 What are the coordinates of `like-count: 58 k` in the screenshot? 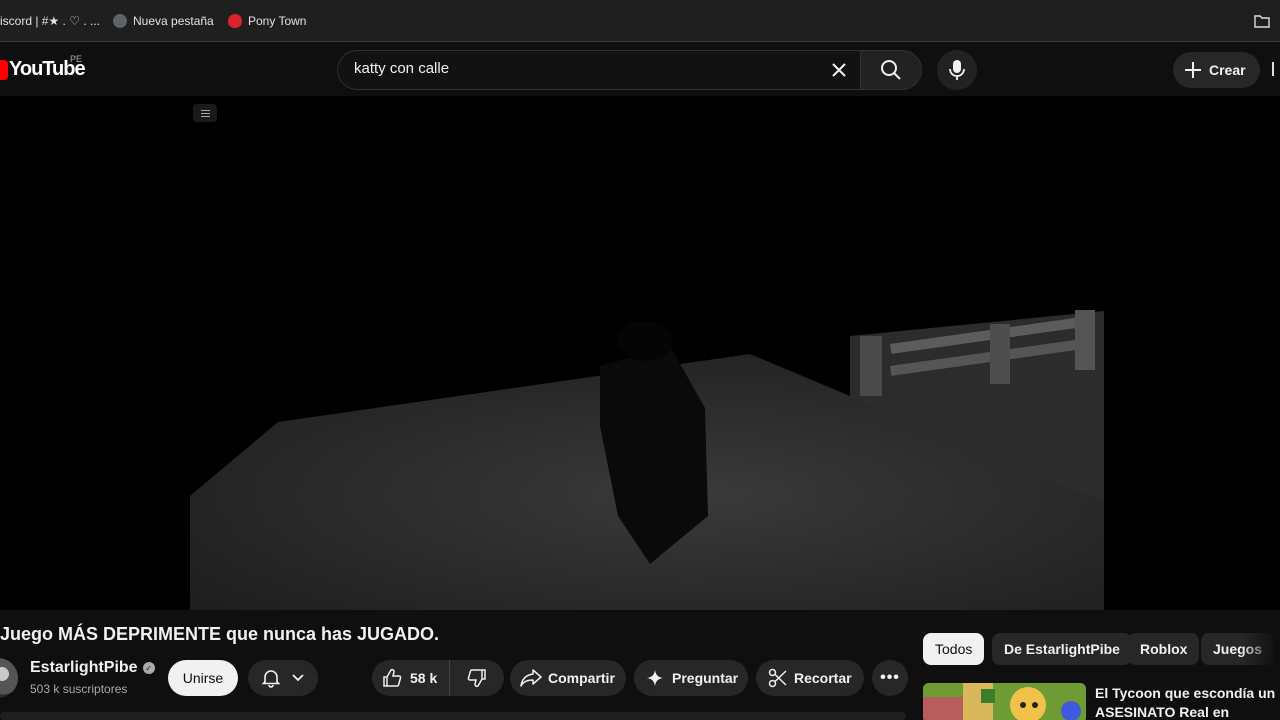 It's located at (424, 678).